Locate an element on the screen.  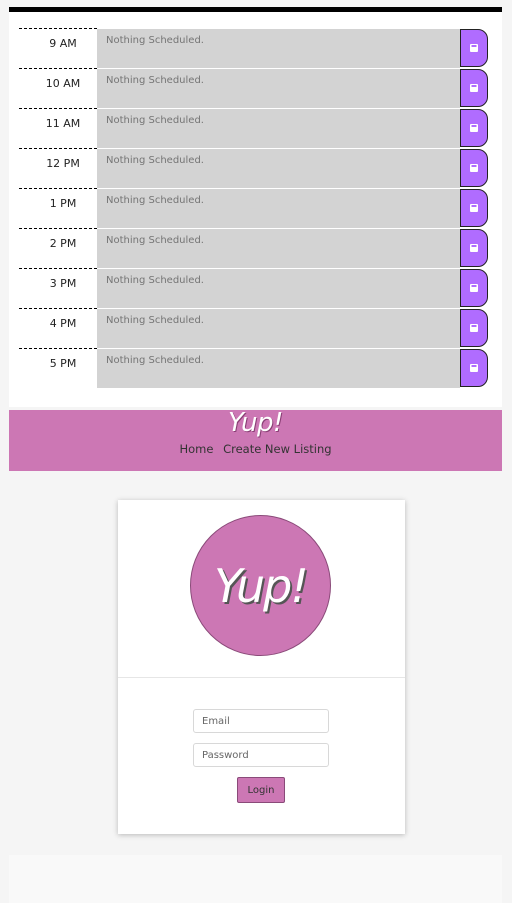
time-block-row: 9 AM is located at coordinates (255, 48).